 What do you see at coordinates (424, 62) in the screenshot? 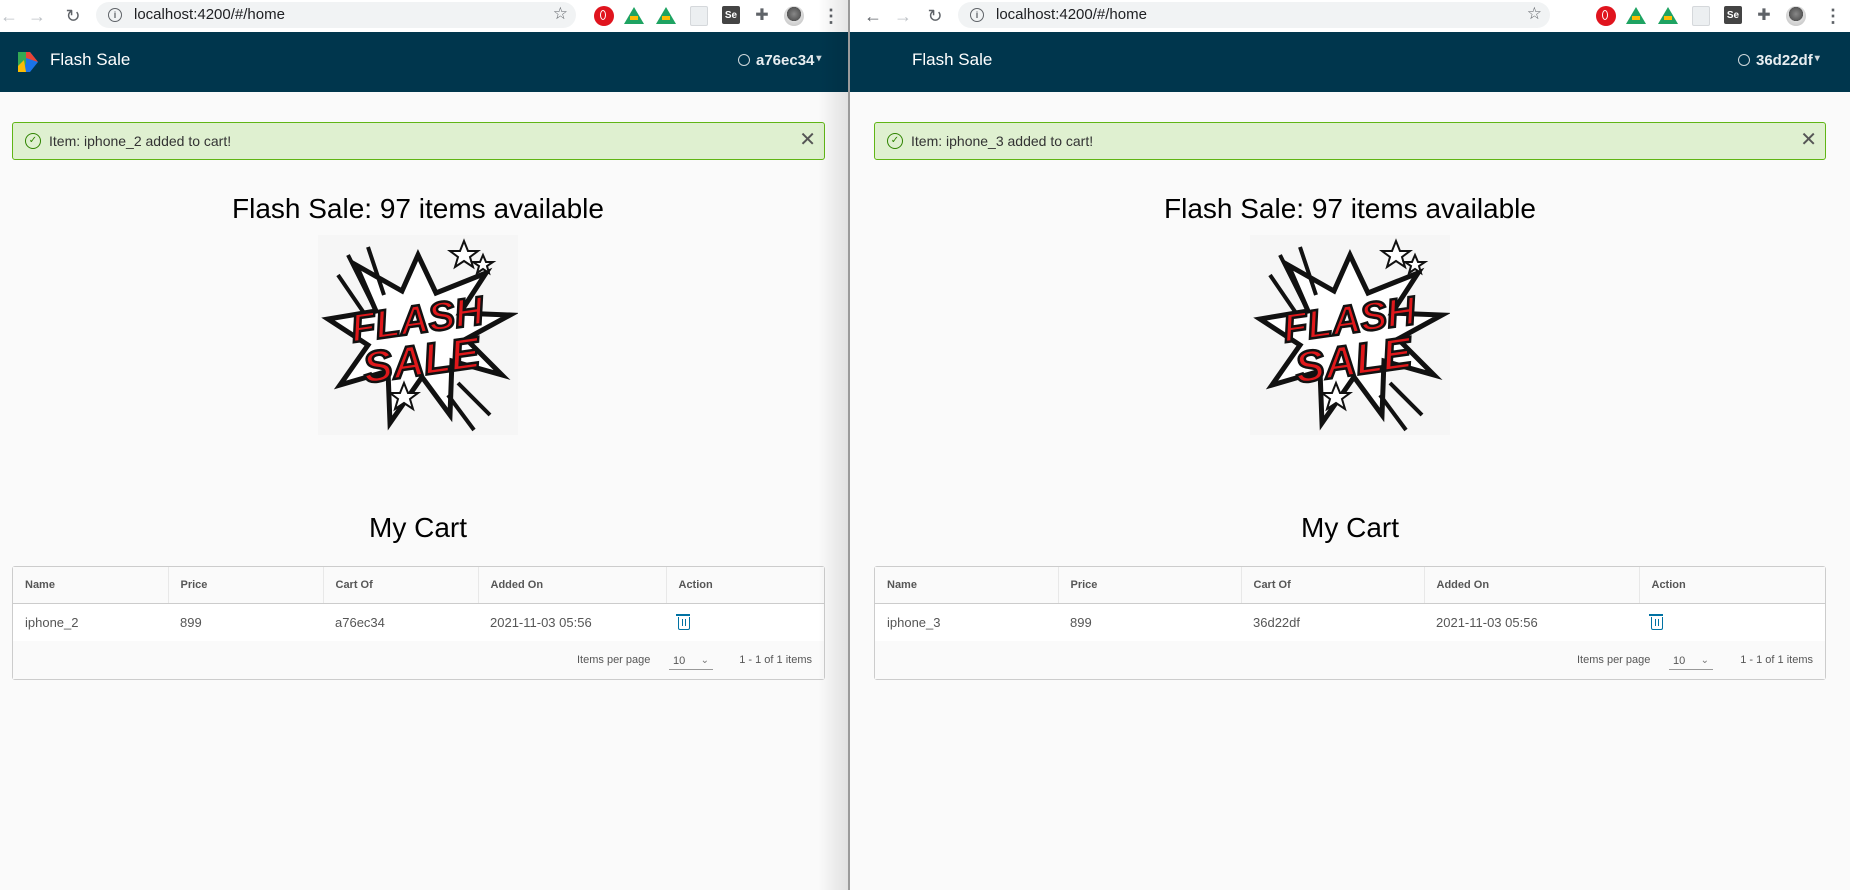
I see `app-header: Flash Sale a76ec34 ▾` at bounding box center [424, 62].